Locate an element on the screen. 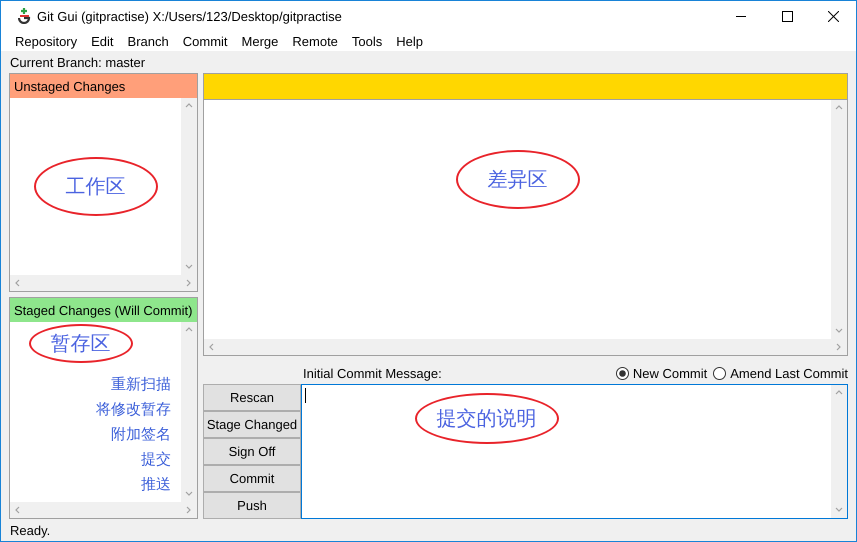 The image size is (857, 542). menu-item: Commit is located at coordinates (205, 41).